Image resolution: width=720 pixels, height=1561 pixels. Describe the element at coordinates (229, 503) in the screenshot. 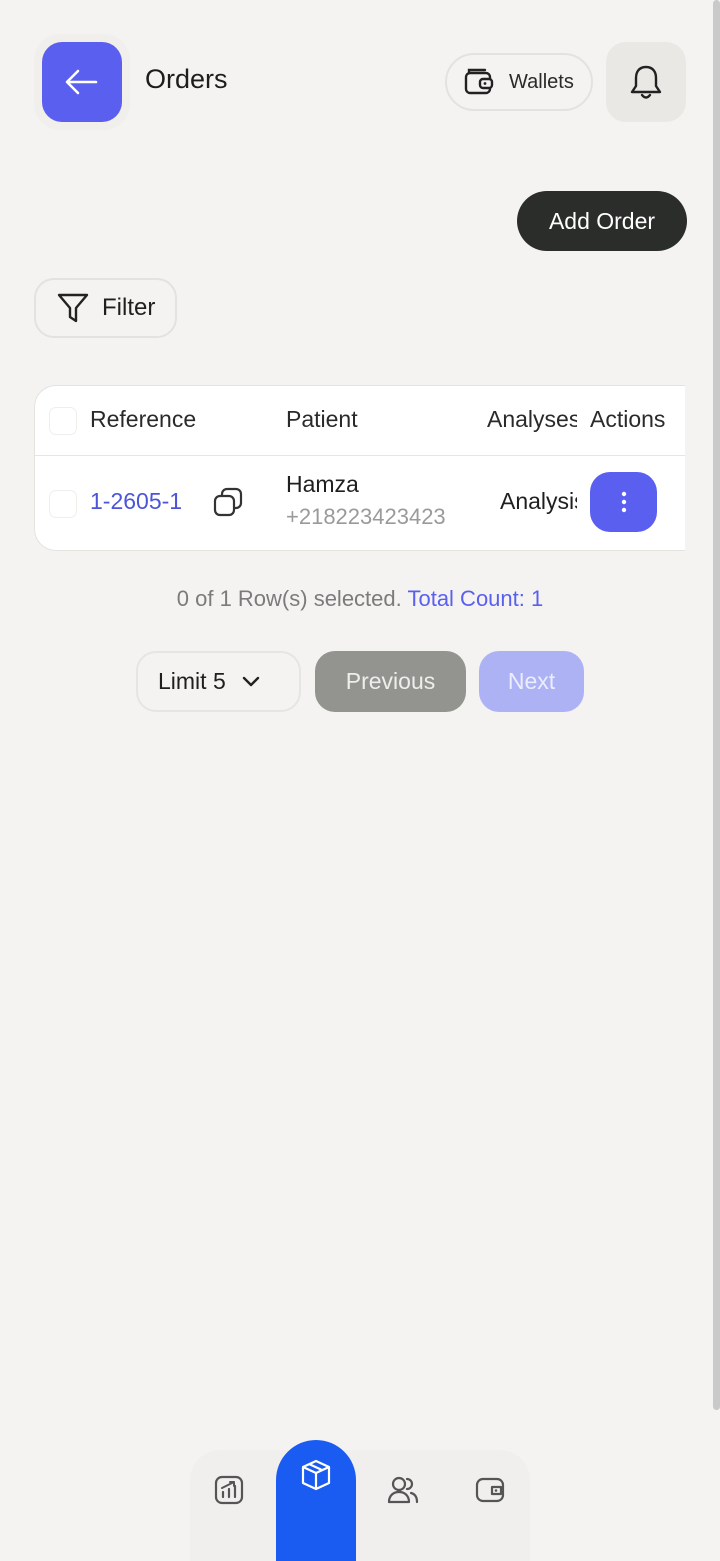

I see `copy-icon` at that location.